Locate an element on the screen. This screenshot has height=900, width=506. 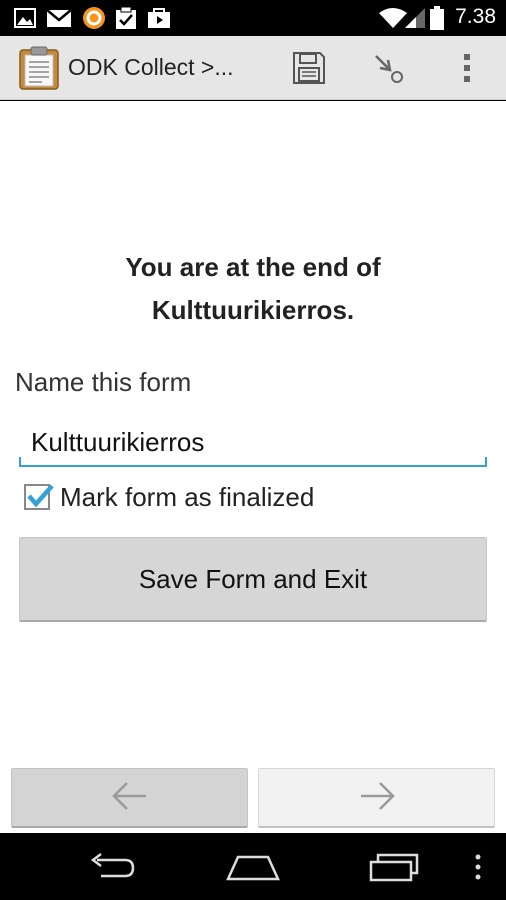
input-underline-right is located at coordinates (486, 462).